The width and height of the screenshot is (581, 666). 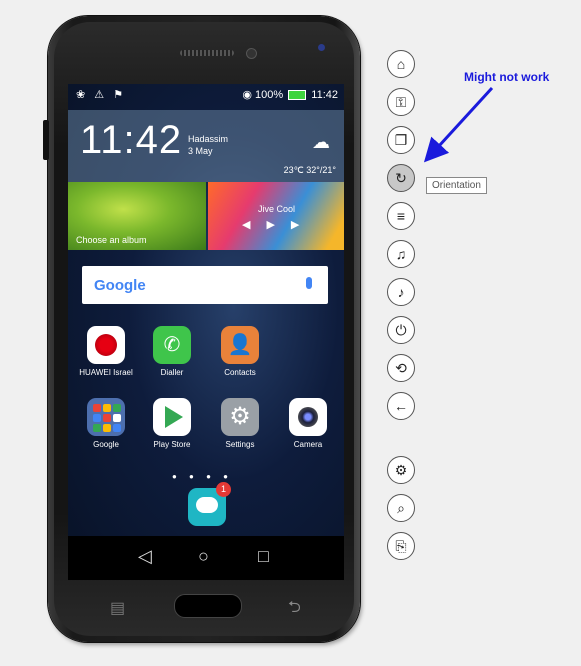 What do you see at coordinates (251, 53) in the screenshot?
I see `front-camera` at bounding box center [251, 53].